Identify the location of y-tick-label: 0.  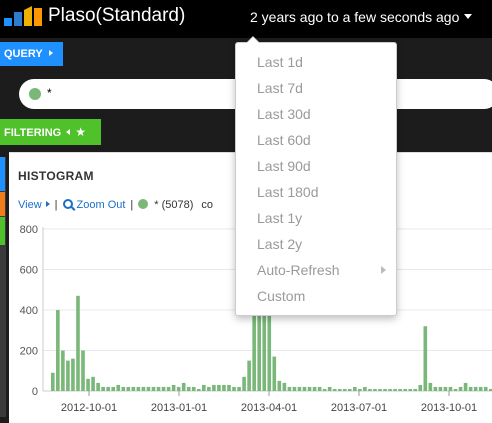
(35, 392).